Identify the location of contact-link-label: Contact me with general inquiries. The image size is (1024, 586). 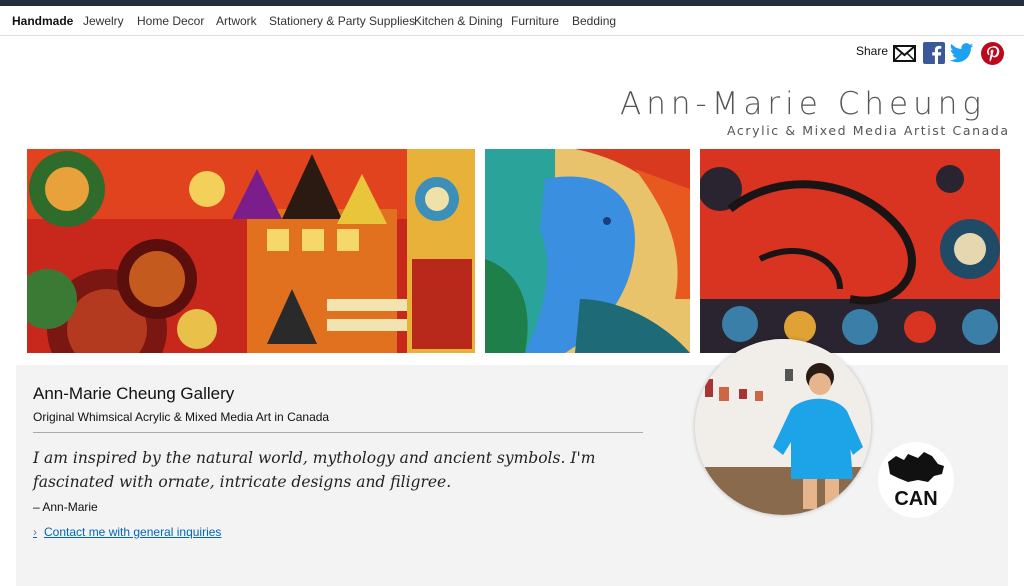
(133, 532).